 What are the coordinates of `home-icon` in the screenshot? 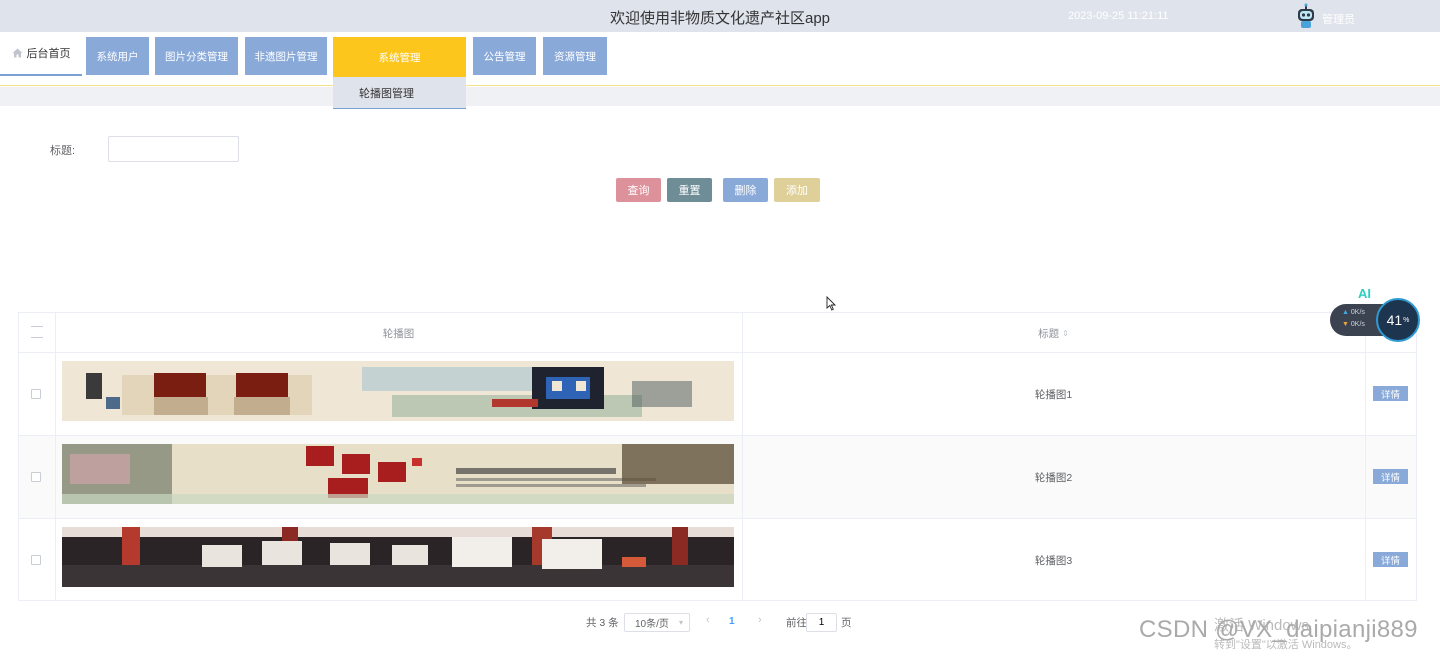 It's located at (17, 53).